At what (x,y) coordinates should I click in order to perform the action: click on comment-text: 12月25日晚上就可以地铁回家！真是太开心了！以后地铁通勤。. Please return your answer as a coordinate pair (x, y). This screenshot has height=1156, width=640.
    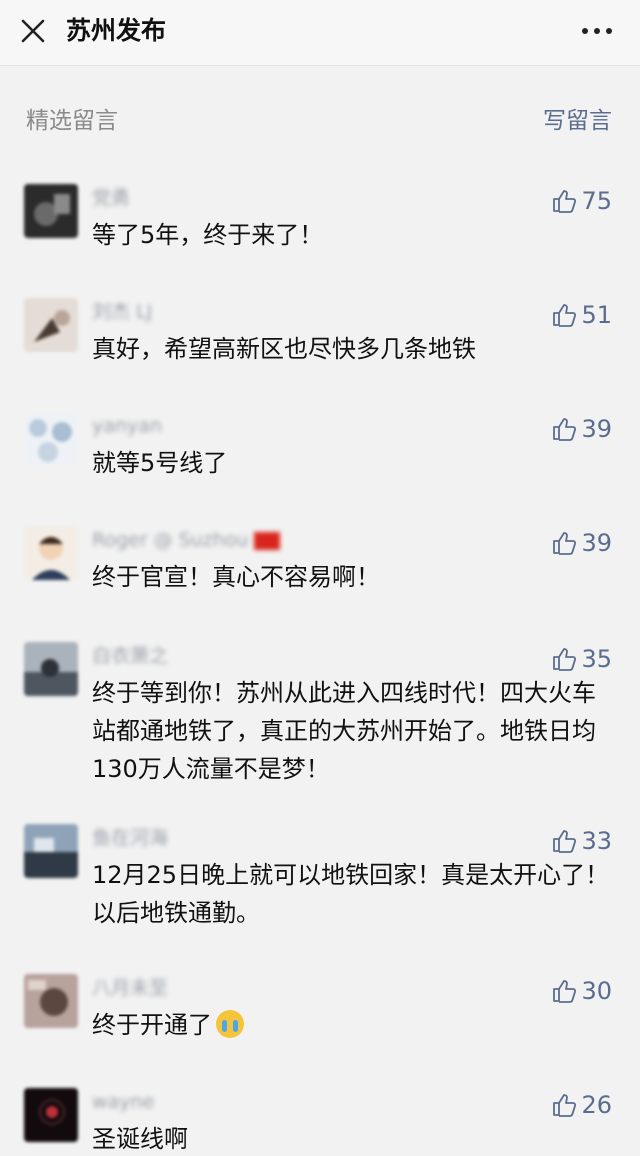
    Looking at the image, I should click on (351, 894).